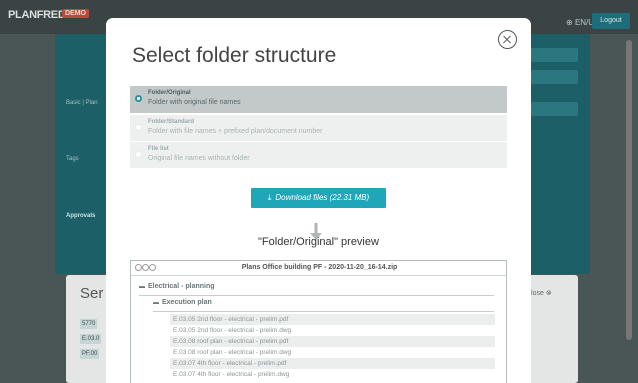  I want to click on option-description: Folder with original file names, so click(194, 102).